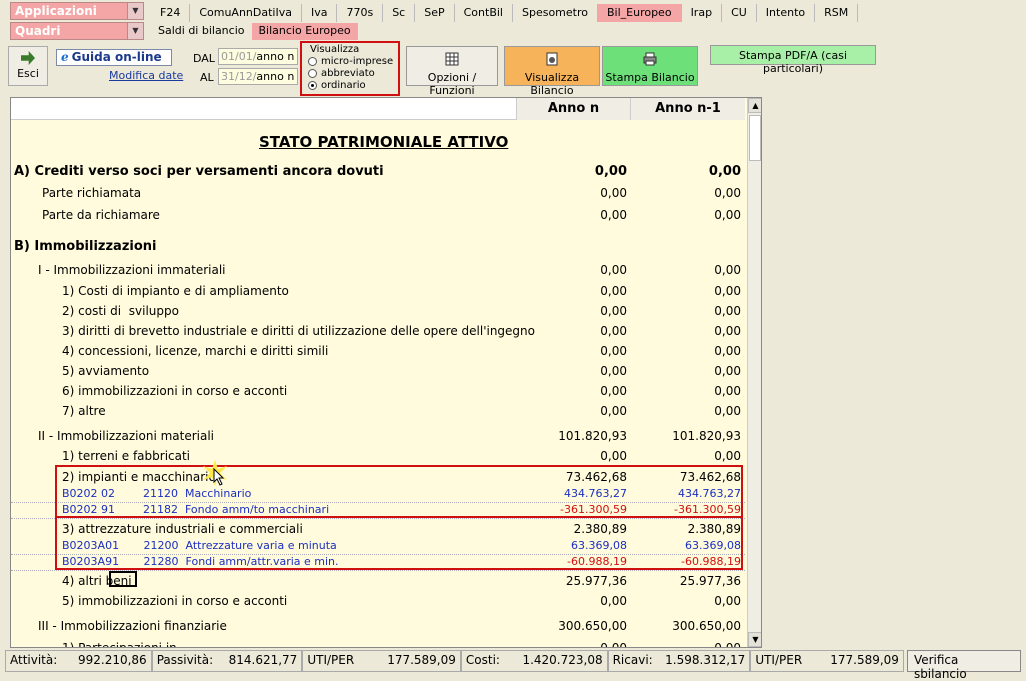  I want to click on row-label: 5) avviamento, so click(106, 371).